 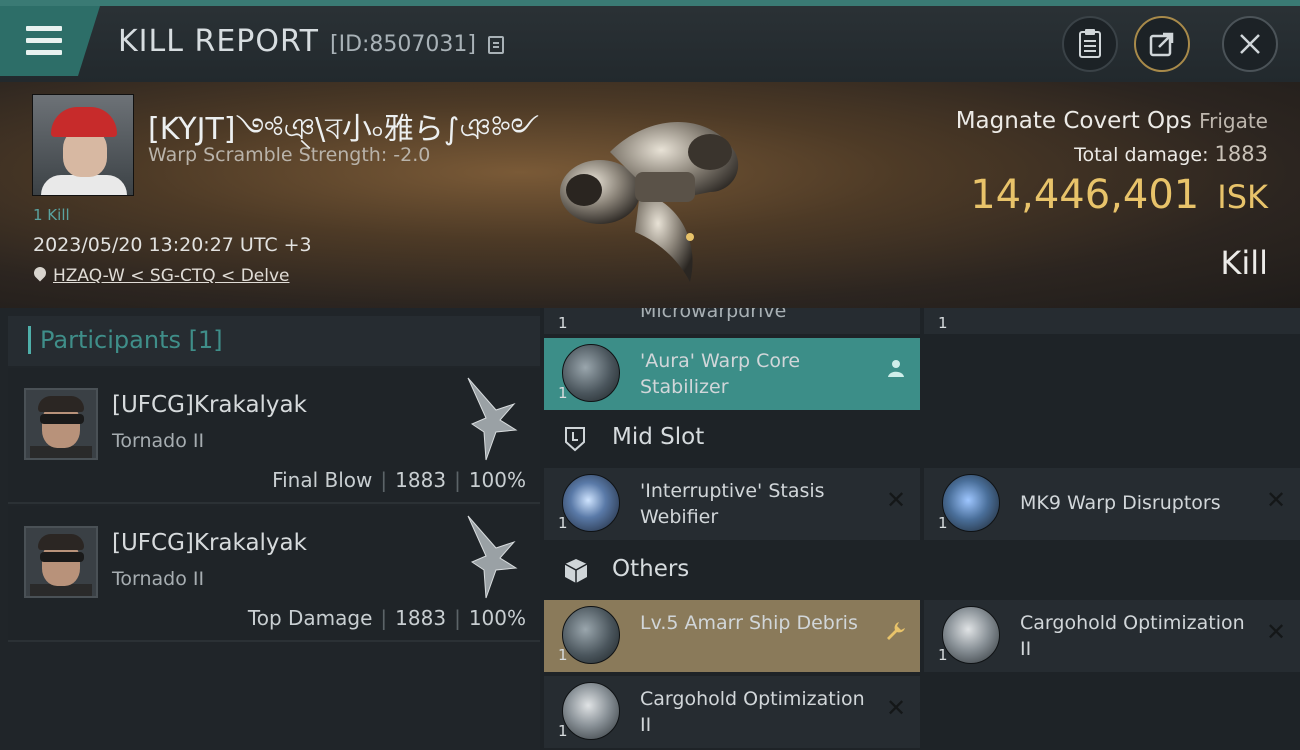 I want to click on close-icon, so click(x=1250, y=44).